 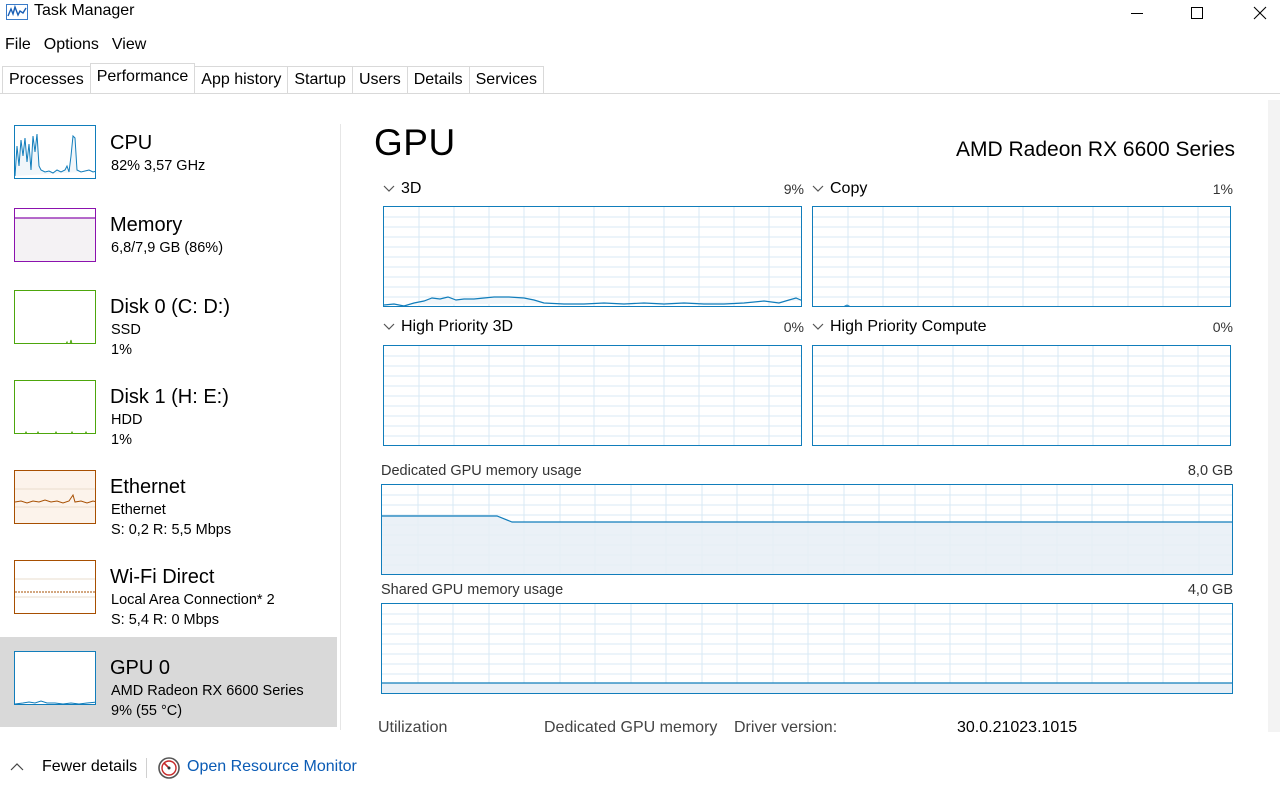 I want to click on menu-options: Options, so click(x=72, y=46).